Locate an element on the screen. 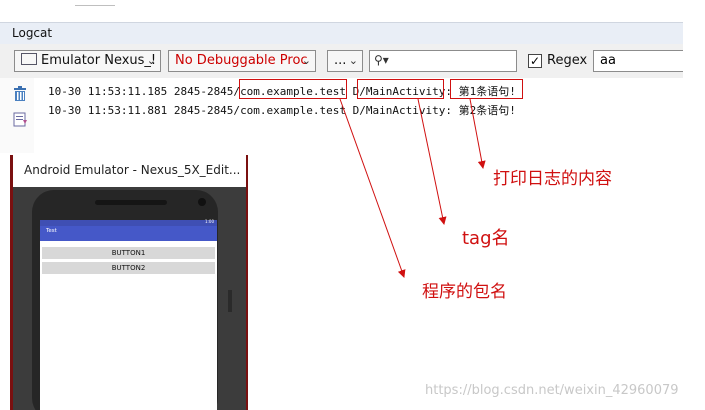 Image resolution: width=705 pixels, height=410 pixels. content-arrow is located at coordinates (477, 133).